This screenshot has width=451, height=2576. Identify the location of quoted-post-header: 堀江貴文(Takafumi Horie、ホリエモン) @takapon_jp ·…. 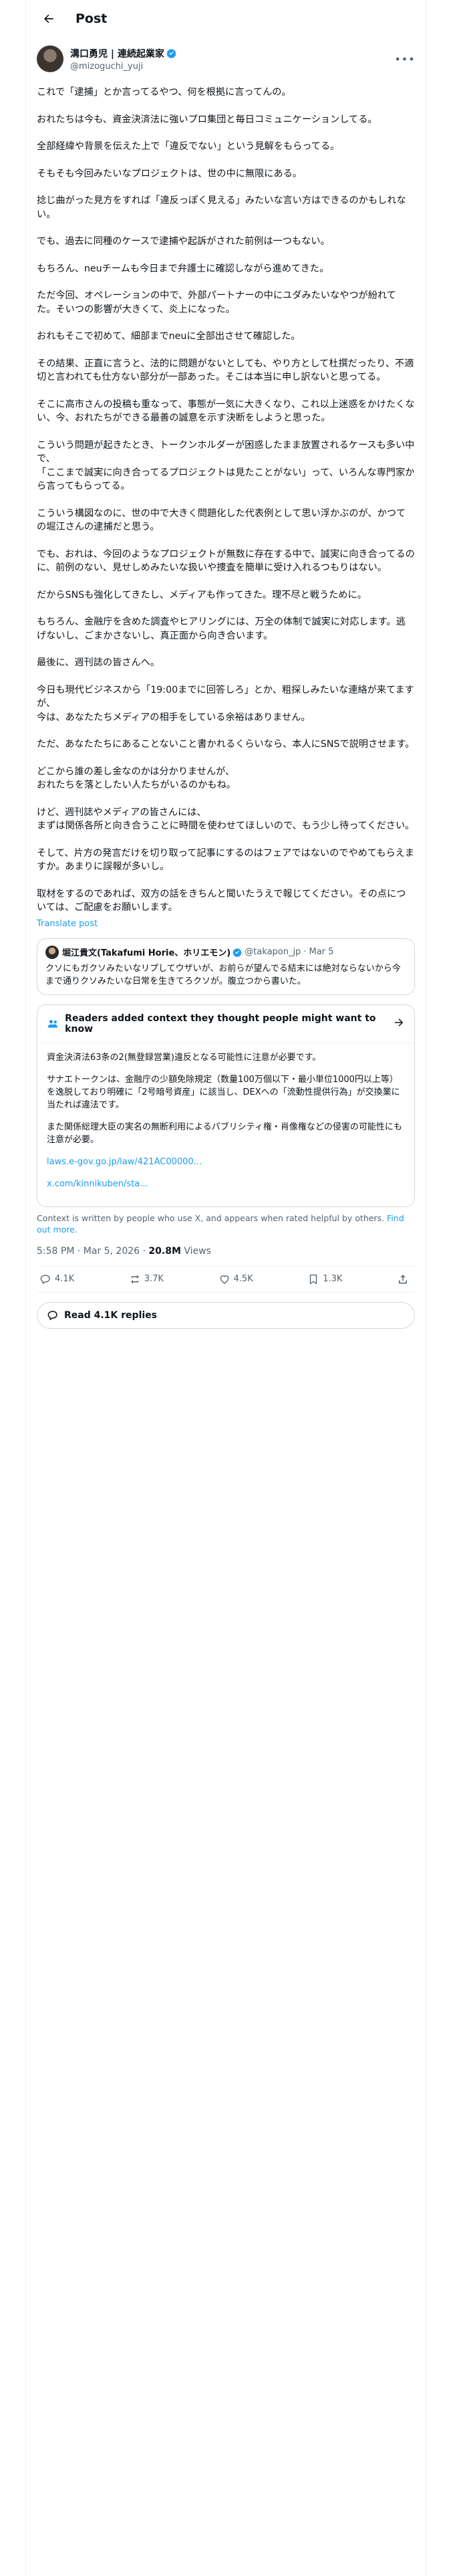
(225, 952).